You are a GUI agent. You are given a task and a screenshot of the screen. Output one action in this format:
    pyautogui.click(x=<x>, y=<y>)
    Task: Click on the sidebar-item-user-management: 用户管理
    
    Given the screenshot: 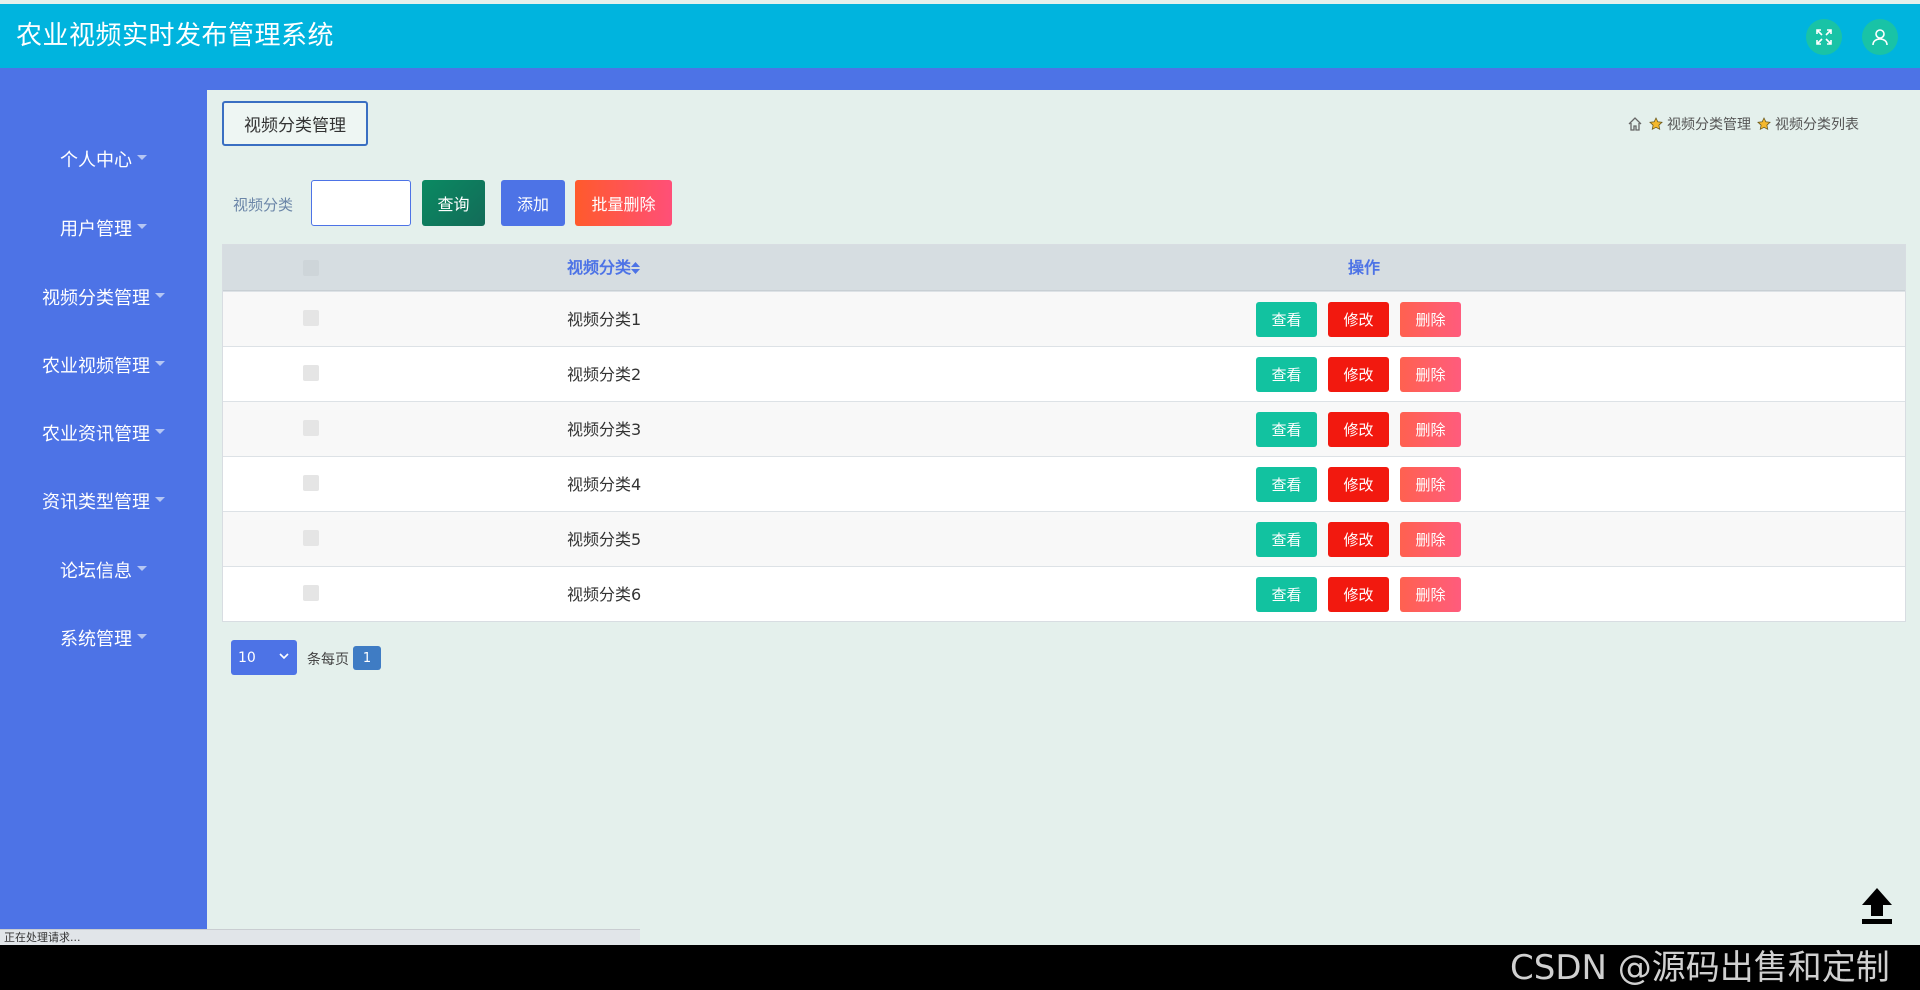 What is the action you would take?
    pyautogui.click(x=103, y=228)
    